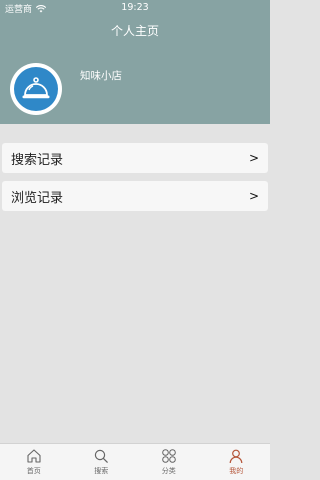 The image size is (320, 480). I want to click on tab-bar: 首页 搜索 分类 我的, so click(135, 461).